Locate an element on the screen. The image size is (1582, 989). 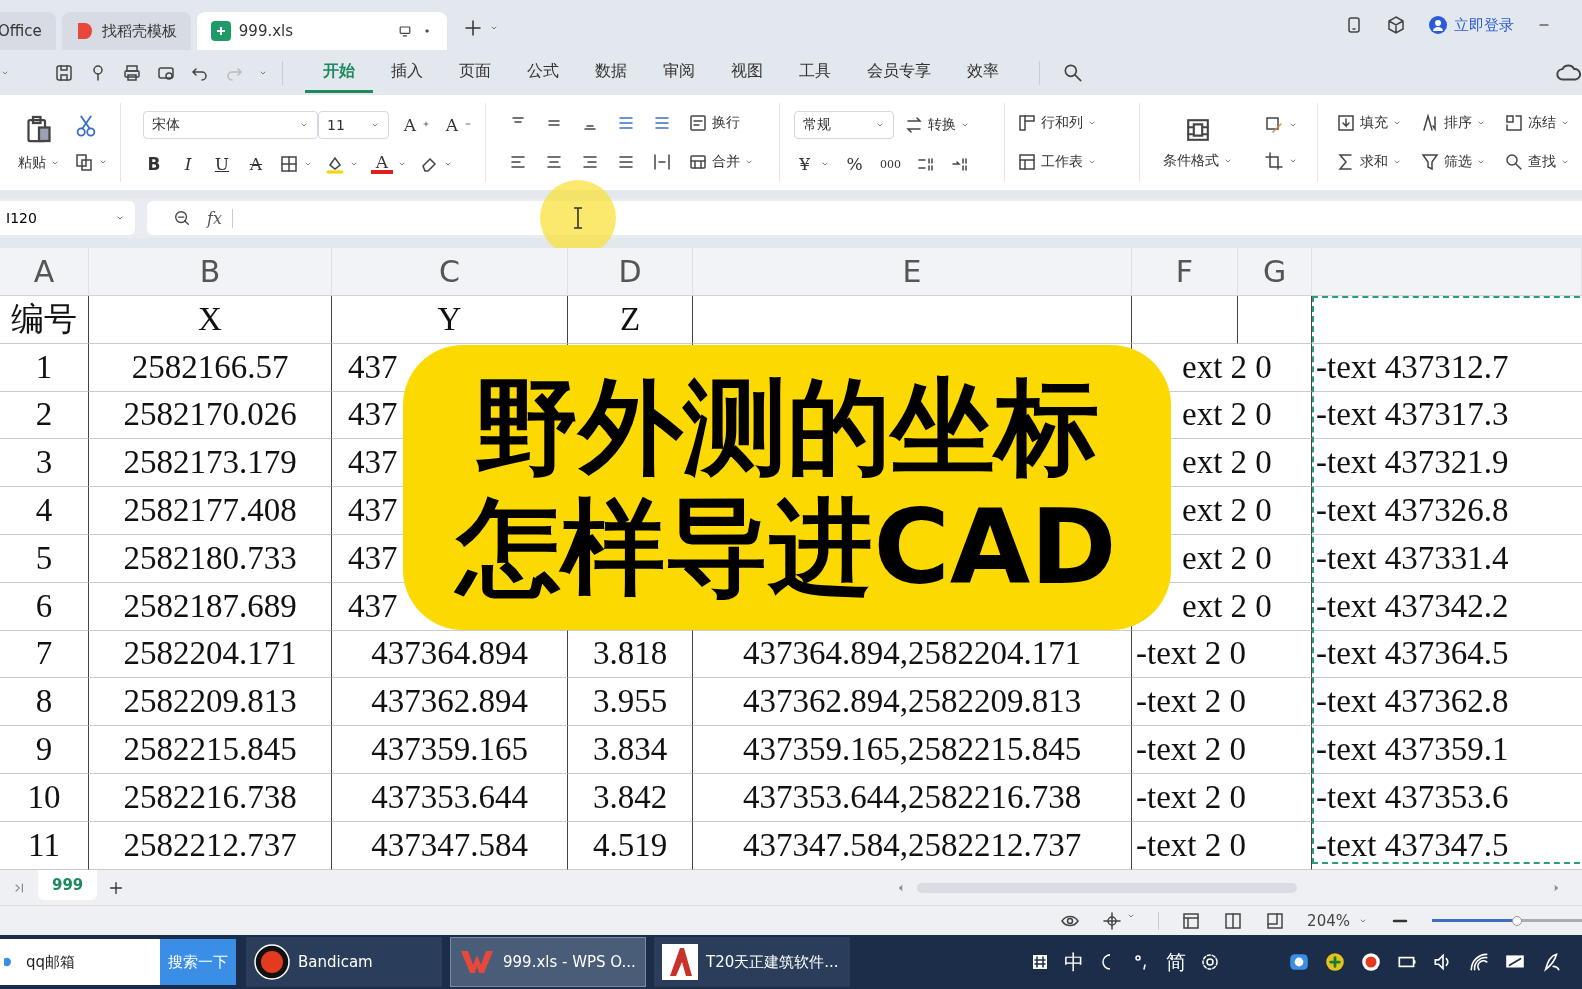
freeze-icon is located at coordinates (1514, 122).